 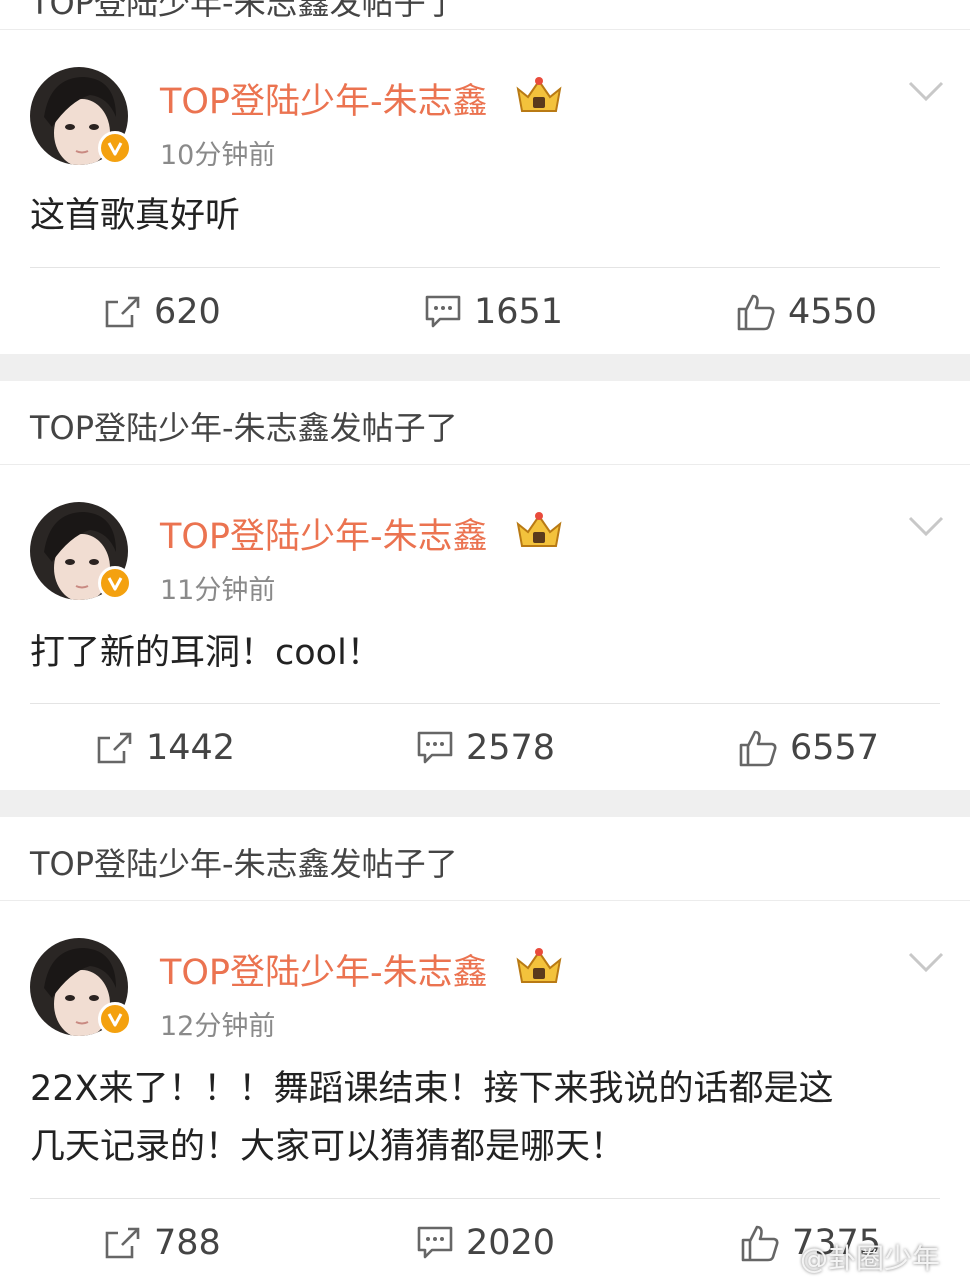 What do you see at coordinates (485, 15) in the screenshot?
I see `previous-post-header: TOP登陆少年-朱志鑫发帖子了` at bounding box center [485, 15].